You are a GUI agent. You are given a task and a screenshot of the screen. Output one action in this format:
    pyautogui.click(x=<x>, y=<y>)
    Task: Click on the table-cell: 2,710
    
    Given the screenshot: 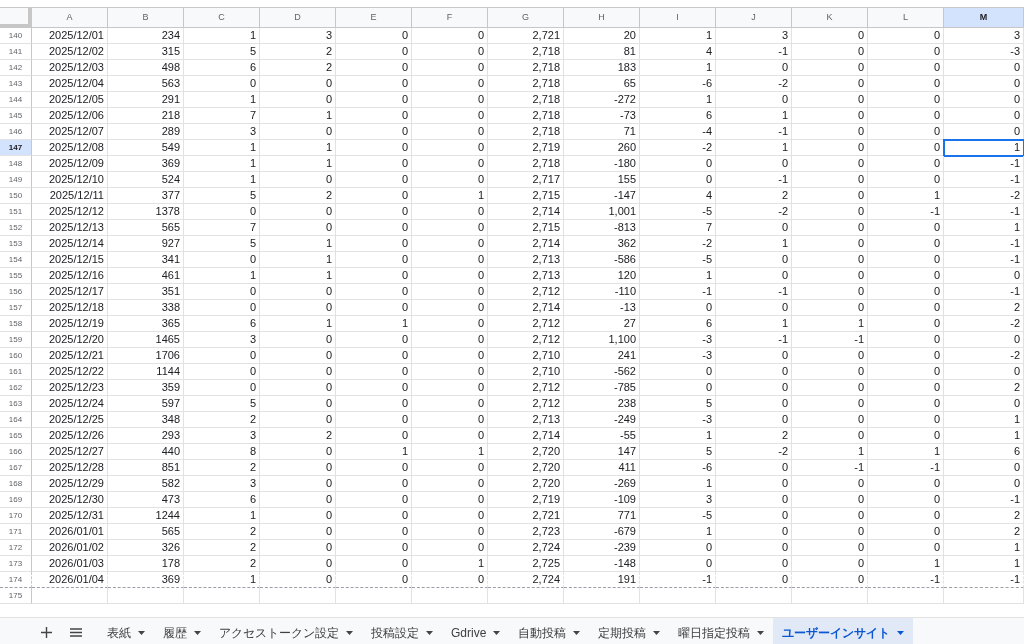 What is the action you would take?
    pyautogui.click(x=526, y=372)
    